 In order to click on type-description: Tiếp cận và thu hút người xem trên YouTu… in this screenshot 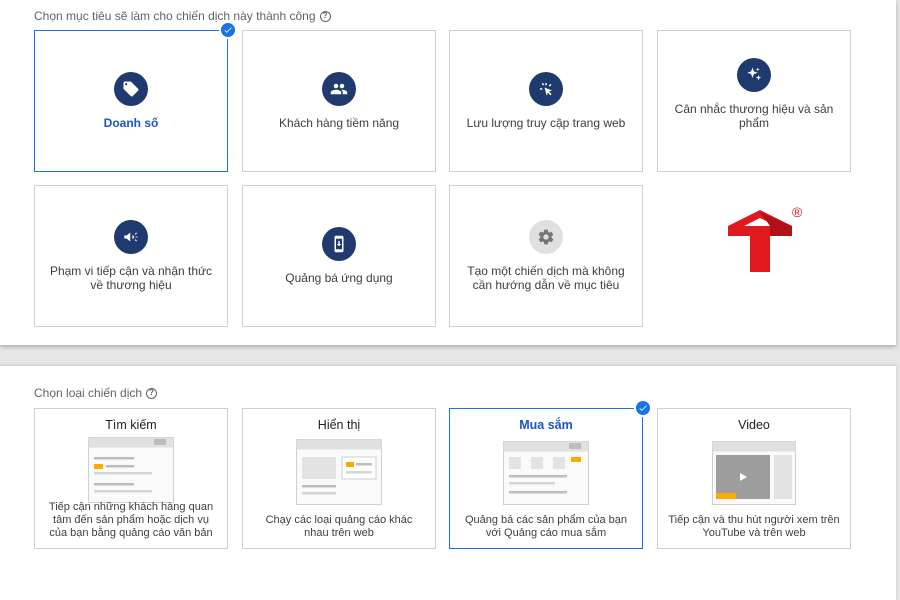, I will do `click(754, 526)`.